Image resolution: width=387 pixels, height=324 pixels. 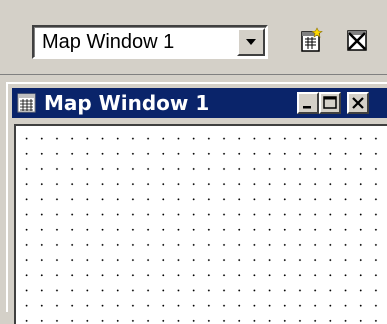 I want to click on close-button, so click(x=358, y=103).